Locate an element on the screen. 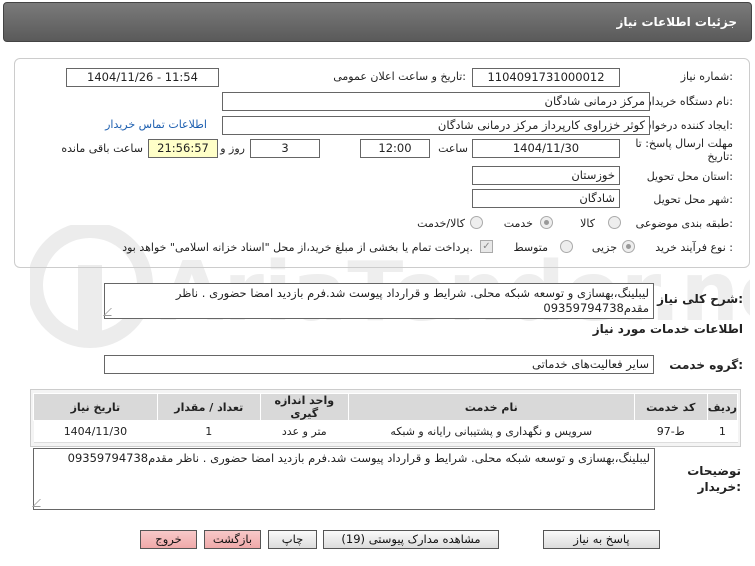 Image resolution: width=755 pixels, height=566 pixels. page-title: جزئیات اطلاعات نیاز is located at coordinates (676, 22).